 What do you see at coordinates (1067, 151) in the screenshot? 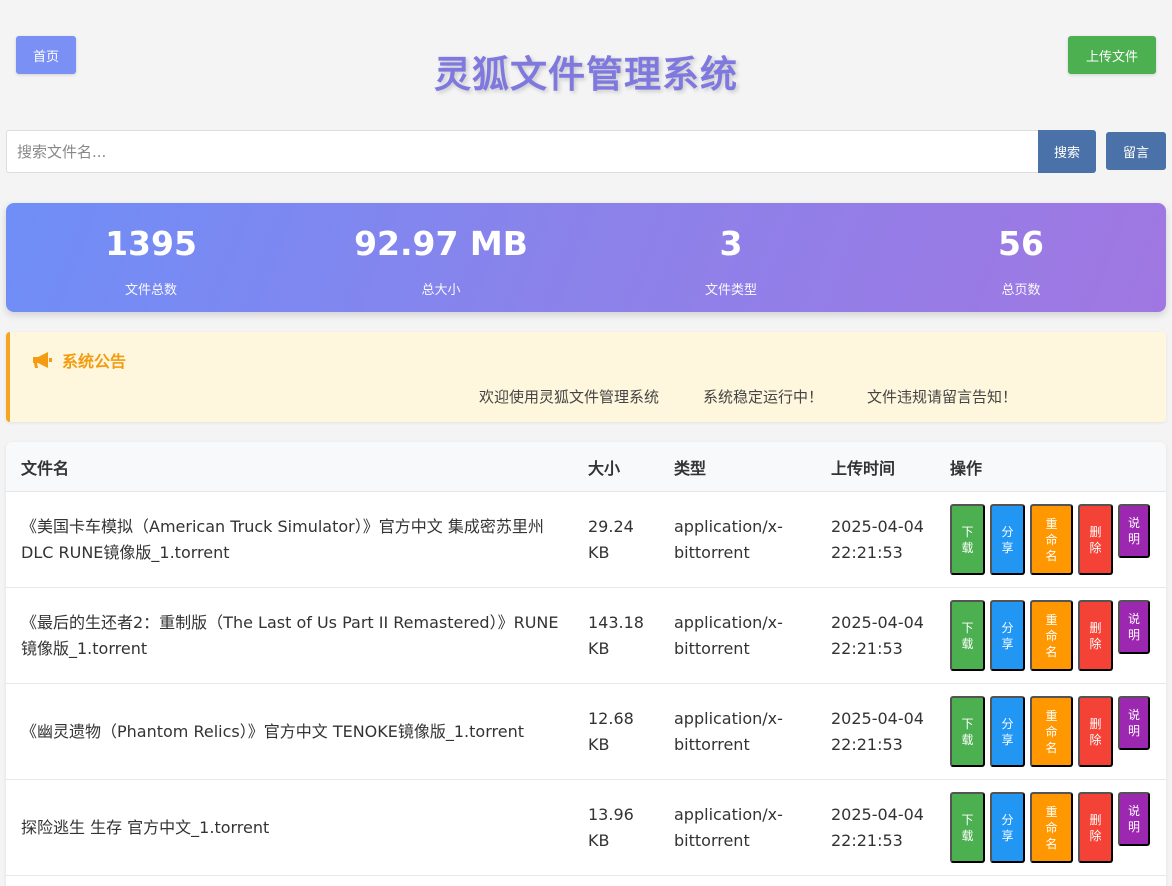
I see `search-button: 搜索` at bounding box center [1067, 151].